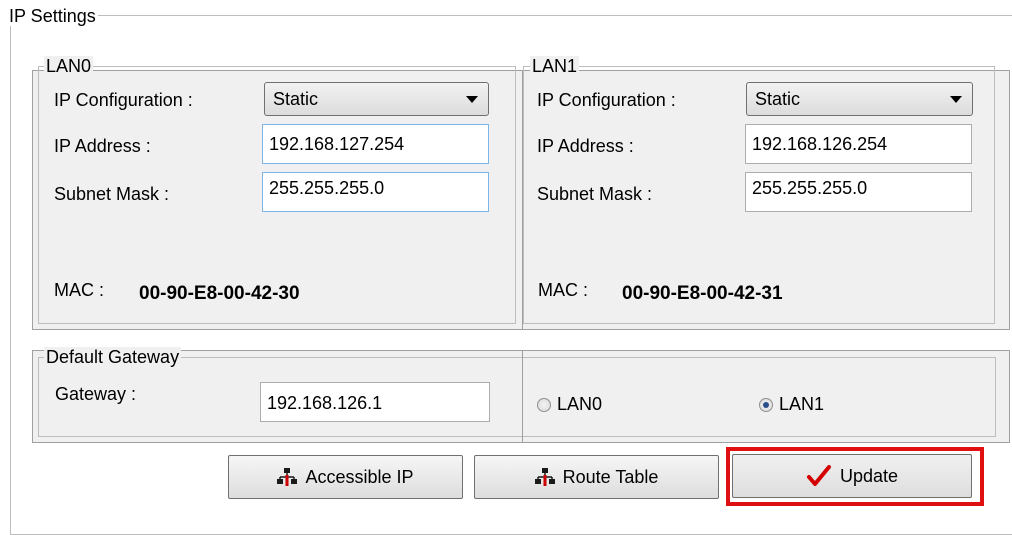  I want to click on lan1-ip-config-label: IP Configuration :, so click(606, 100).